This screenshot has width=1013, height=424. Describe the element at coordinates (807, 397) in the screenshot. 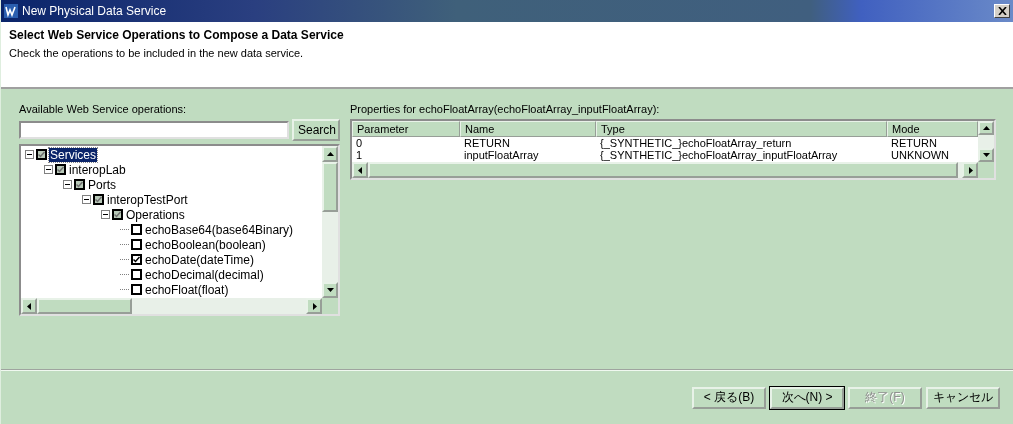

I see `wizard-button: 次へ(N) >` at that location.